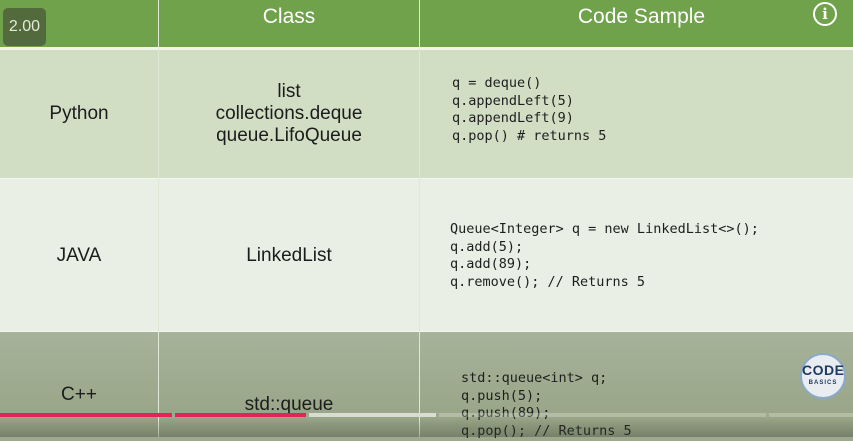 The width and height of the screenshot is (853, 441). I want to click on logo-sub-text: BASICS, so click(823, 383).